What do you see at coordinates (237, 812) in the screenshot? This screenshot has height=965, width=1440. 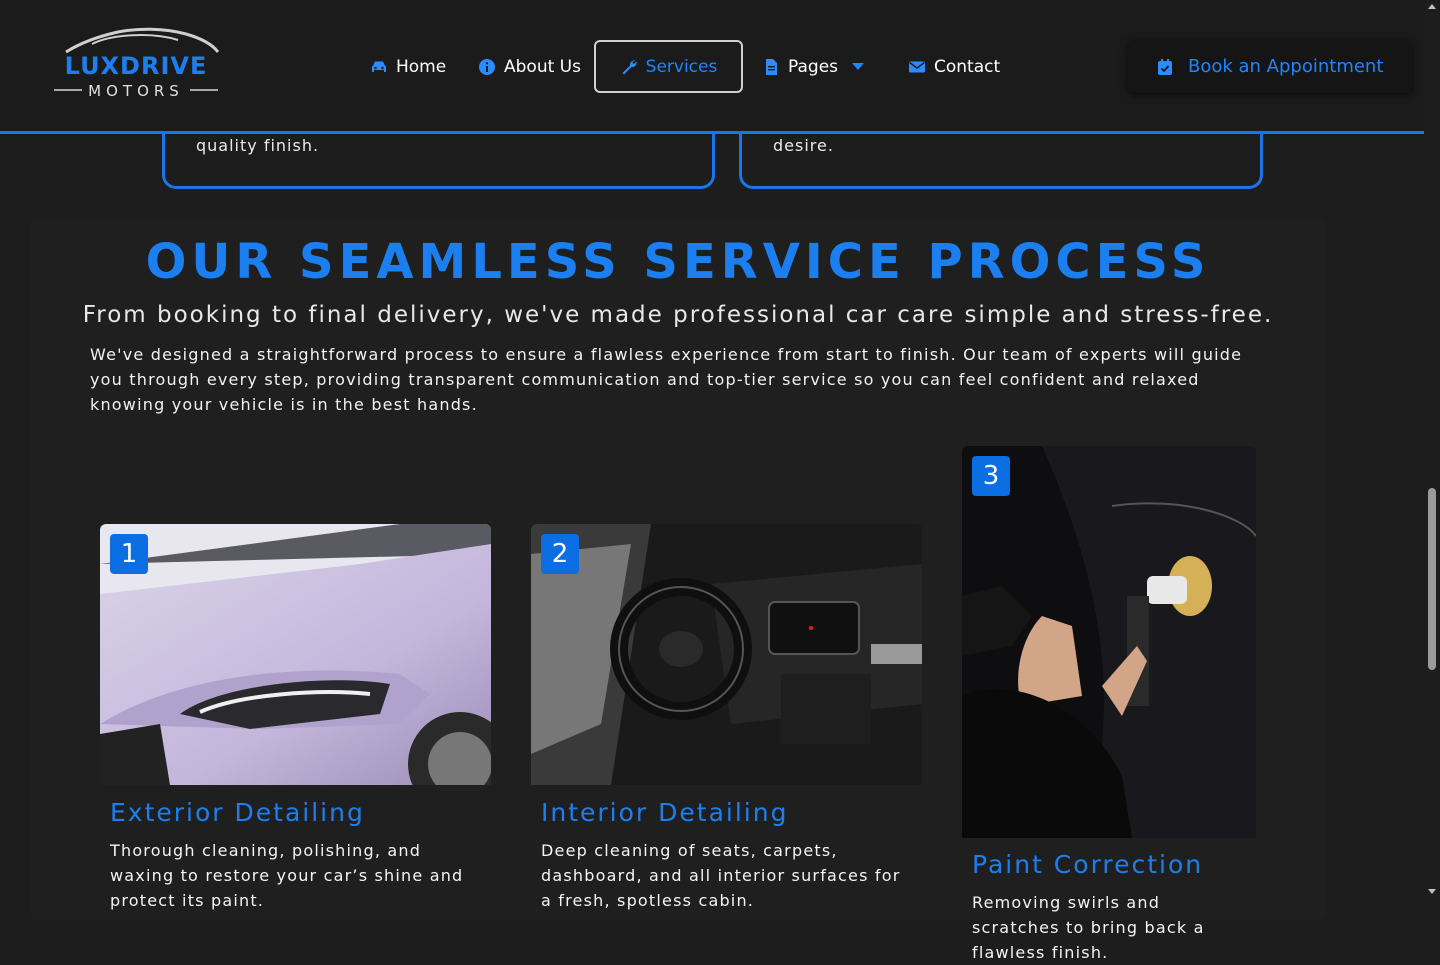 I see `step-title: Exterior Detailing` at bounding box center [237, 812].